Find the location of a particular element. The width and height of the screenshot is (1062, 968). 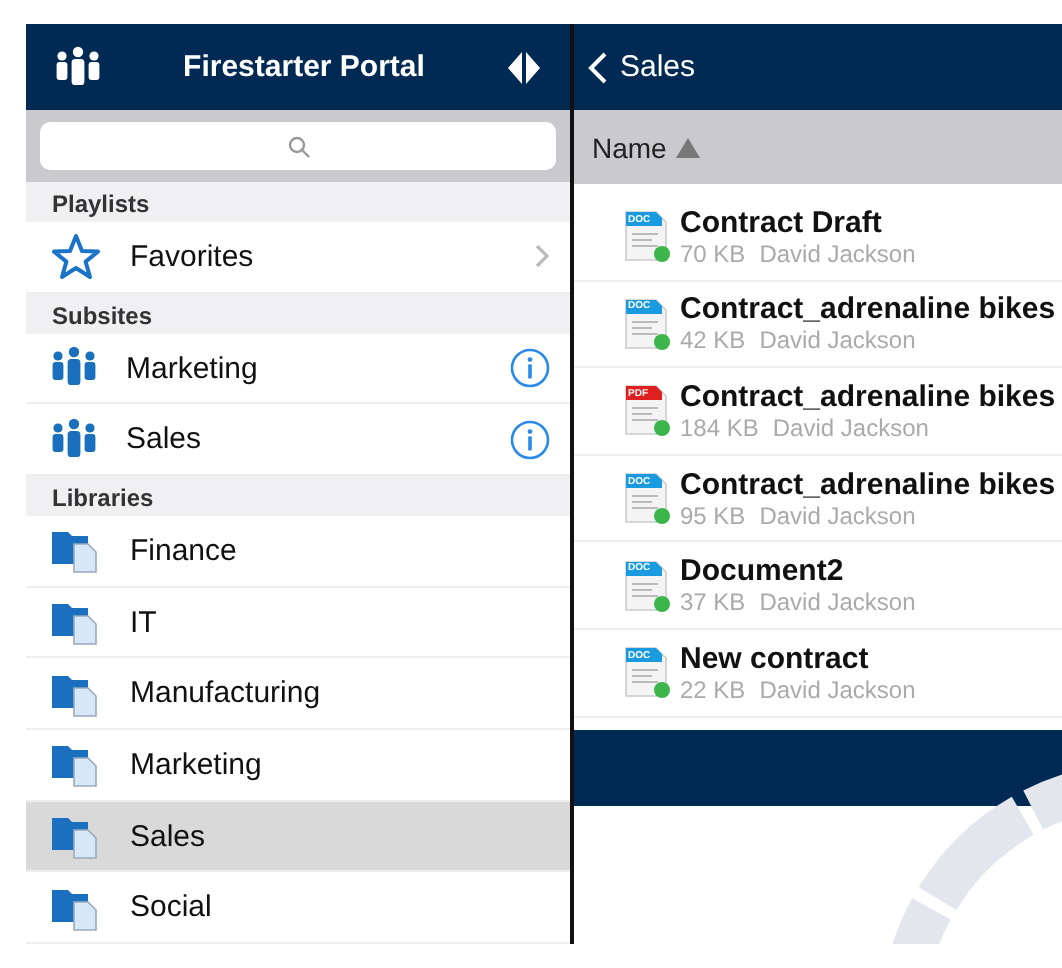

portal-title: Firestarter Portal is located at coordinates (304, 67).